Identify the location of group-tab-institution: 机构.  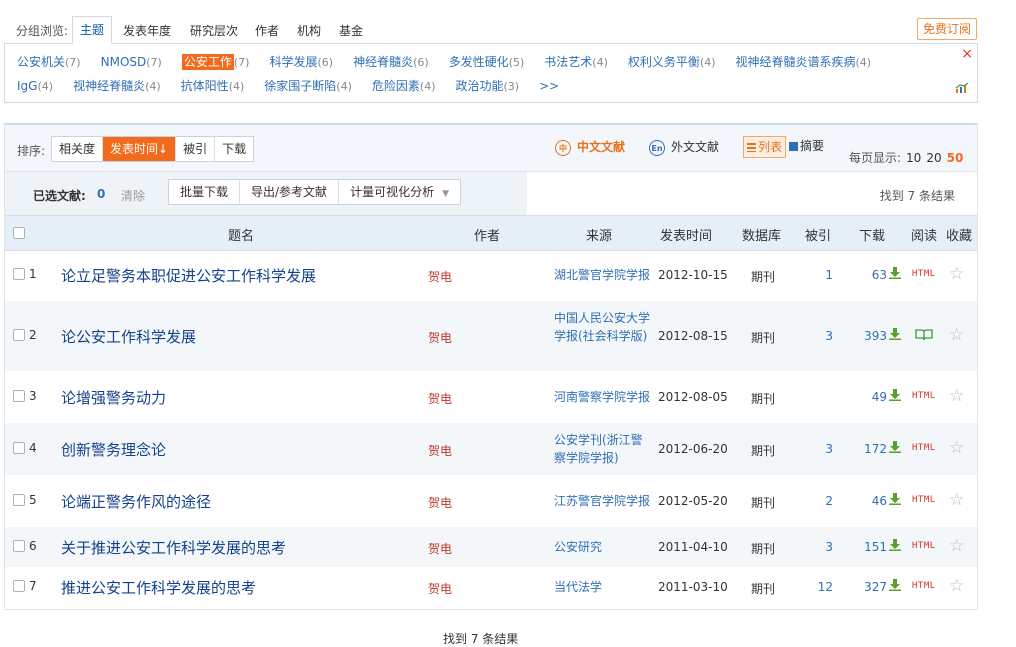
(309, 30).